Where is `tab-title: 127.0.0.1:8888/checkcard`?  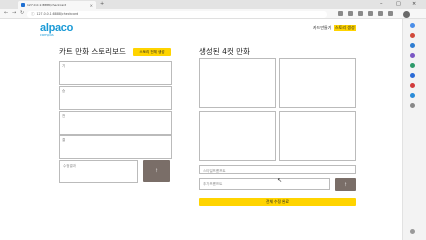
tab-title: 127.0.0.1:8888/checkcard is located at coordinates (47, 5).